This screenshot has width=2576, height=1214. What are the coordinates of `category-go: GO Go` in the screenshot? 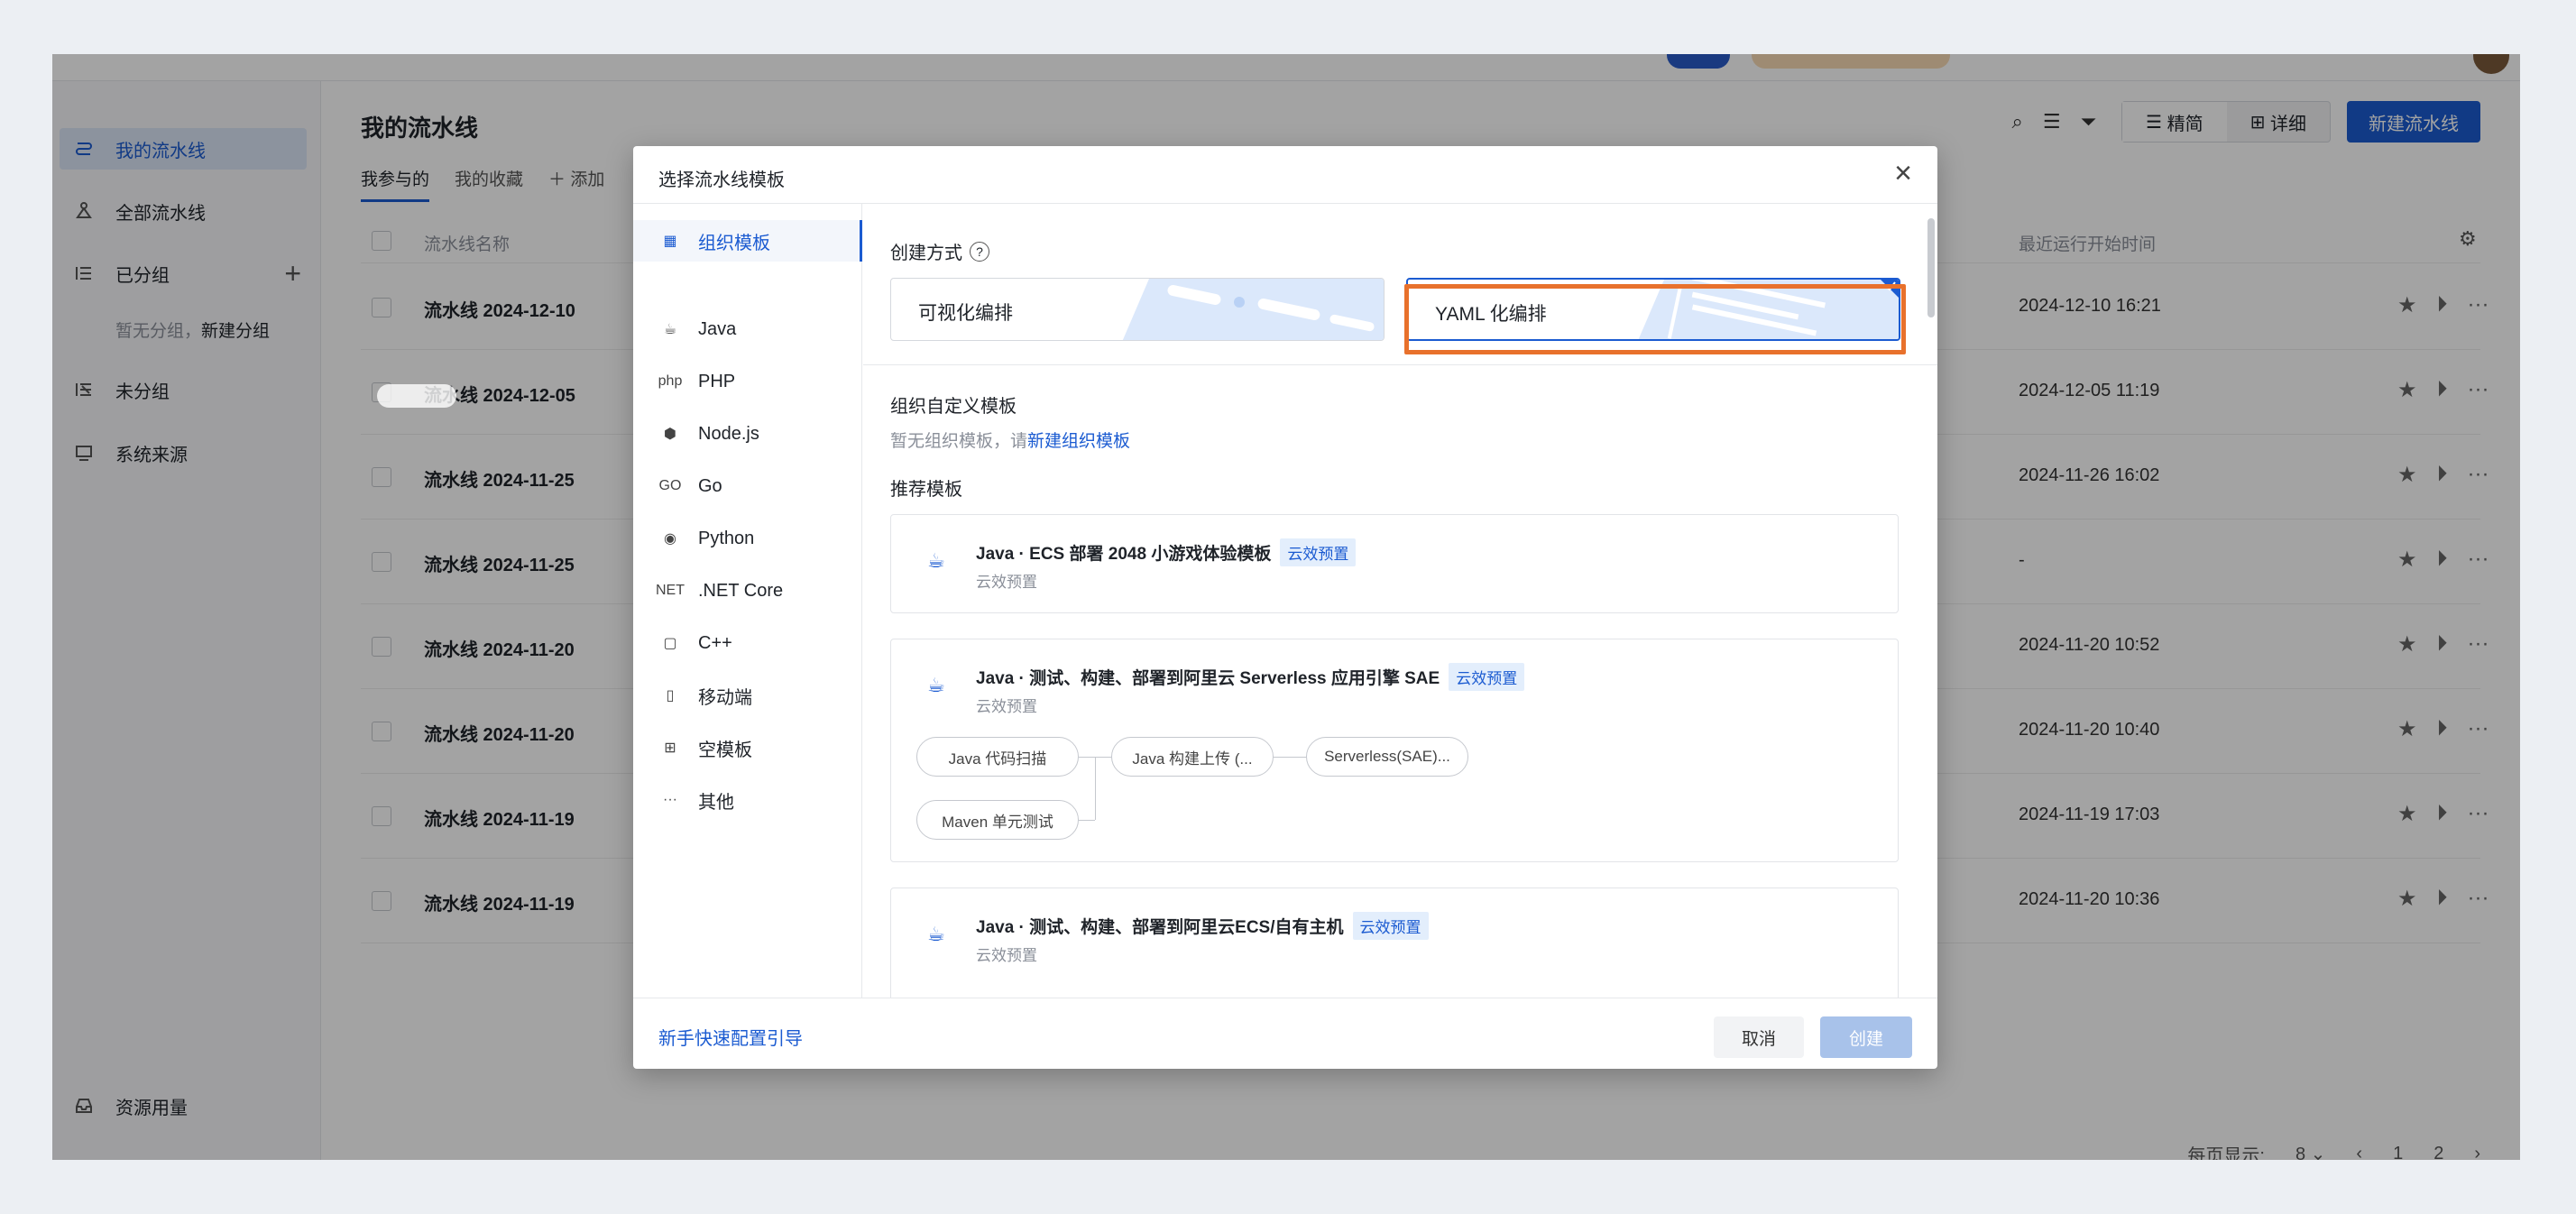 It's located at (747, 486).